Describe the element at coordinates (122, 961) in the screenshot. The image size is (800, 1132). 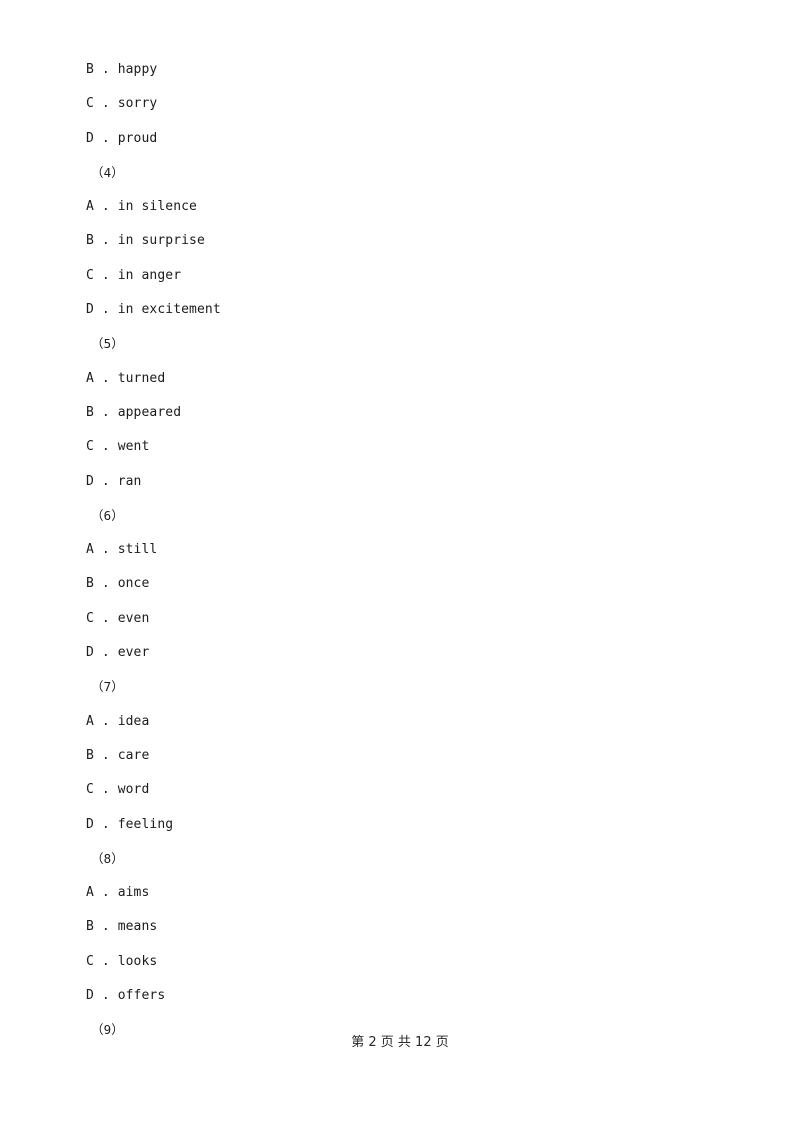
I see `answer-option: C . looks` at that location.